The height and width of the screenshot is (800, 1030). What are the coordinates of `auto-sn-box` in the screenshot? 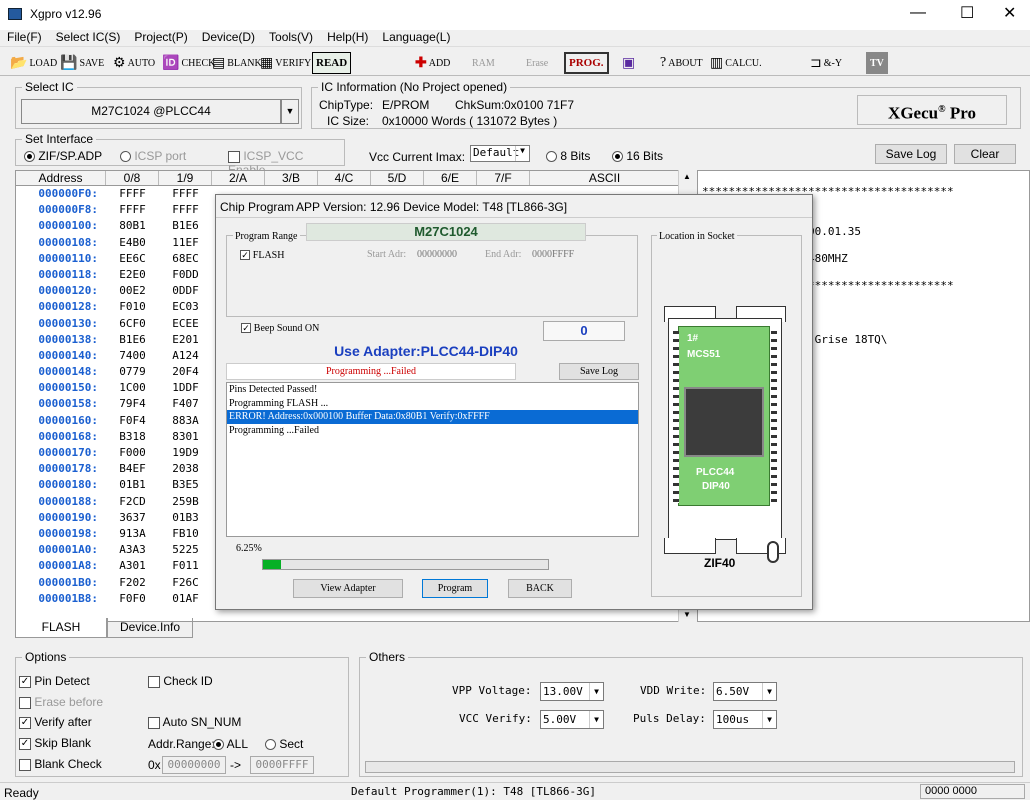 It's located at (154, 722).